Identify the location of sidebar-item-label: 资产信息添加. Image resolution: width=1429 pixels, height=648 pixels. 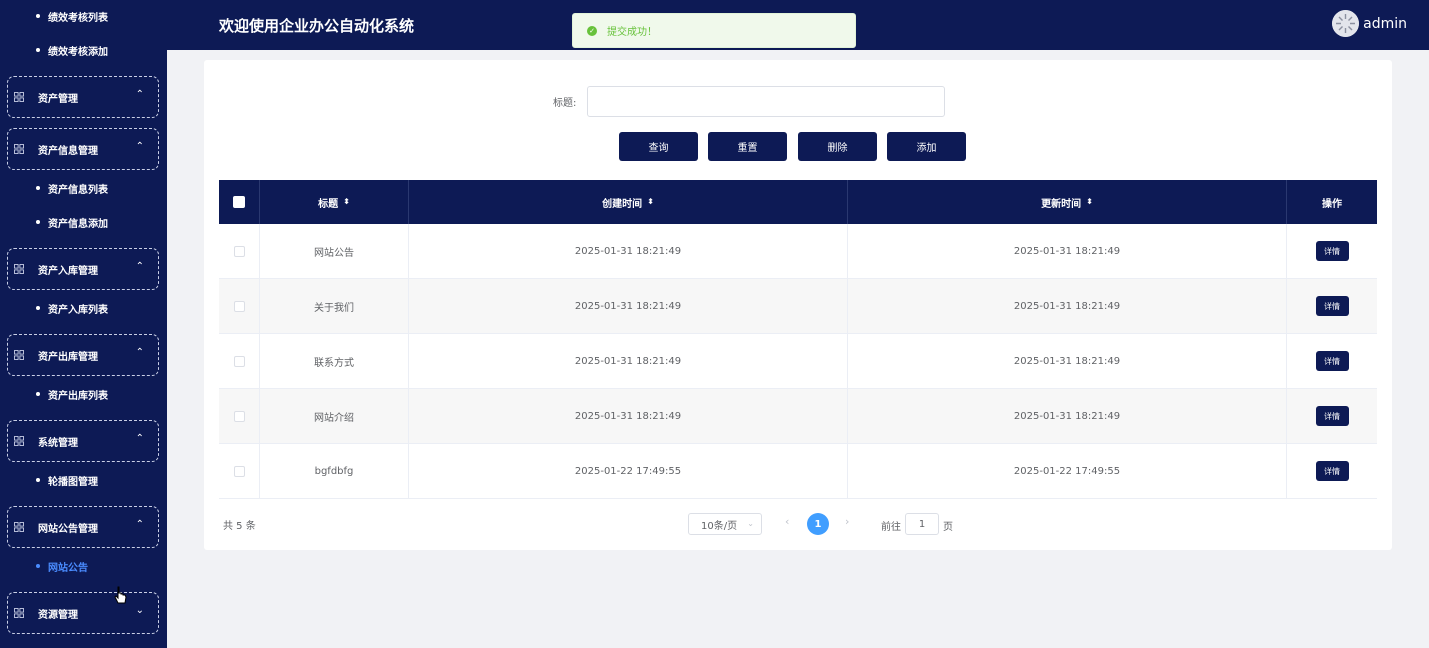
(78, 224).